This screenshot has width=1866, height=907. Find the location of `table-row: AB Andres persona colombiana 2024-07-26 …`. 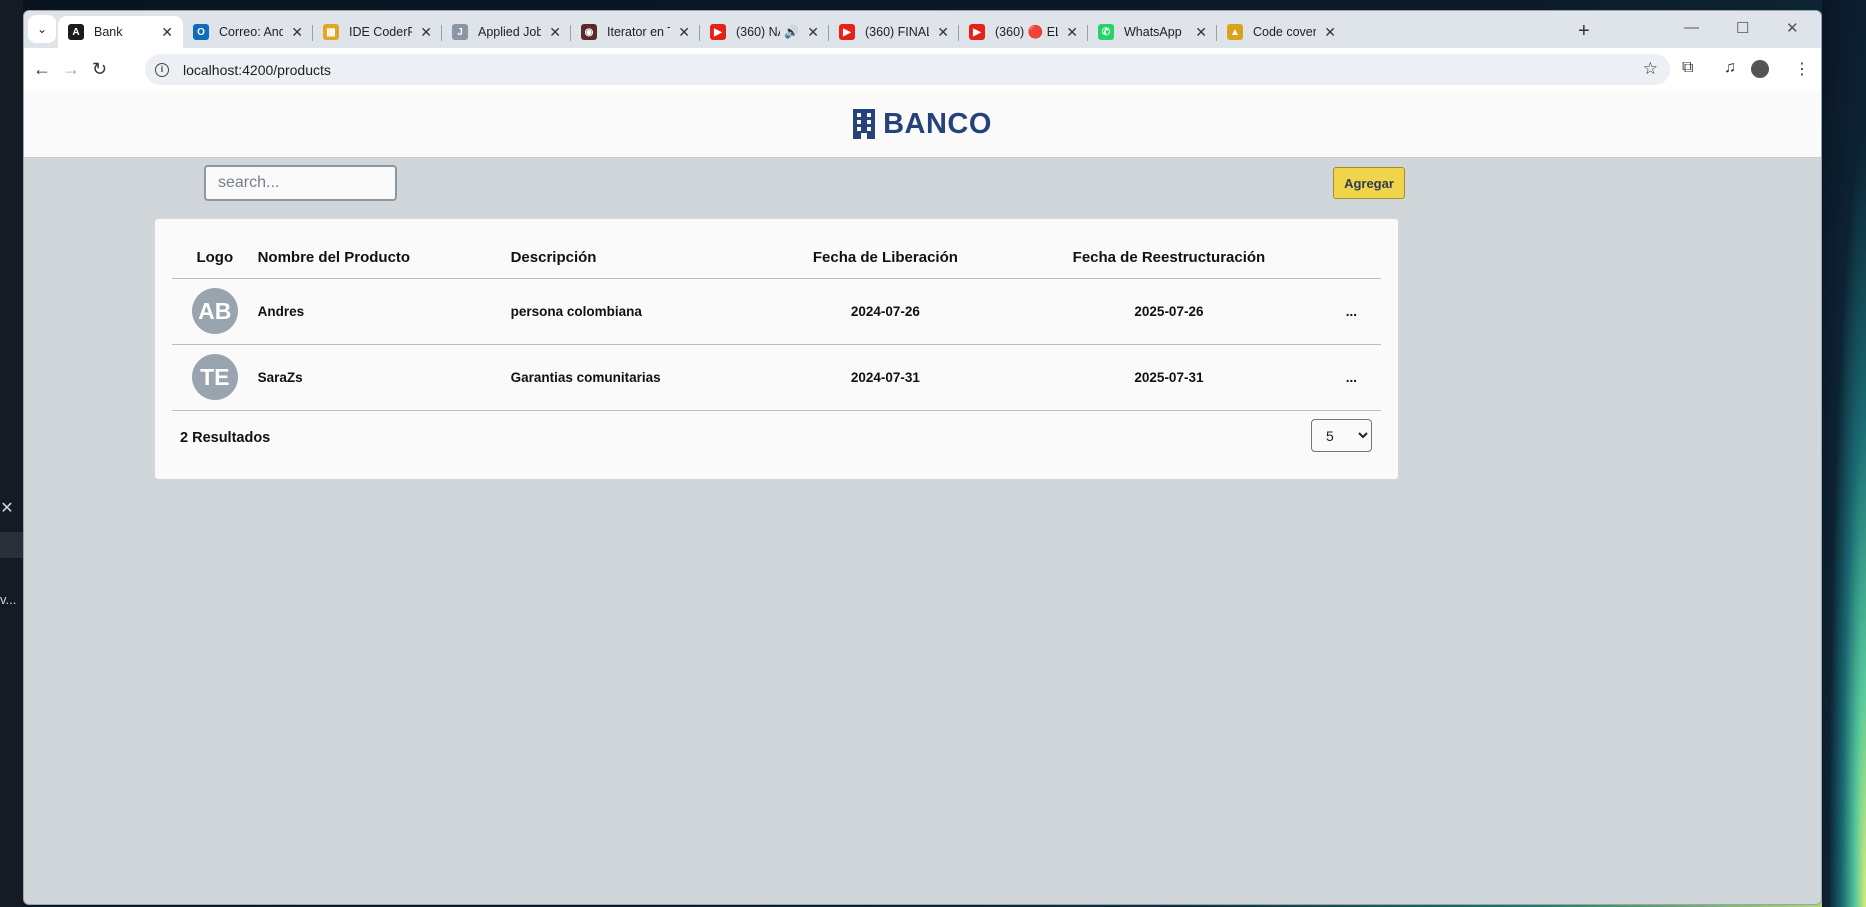

table-row: AB Andres persona colombiana 2024-07-26 … is located at coordinates (776, 311).